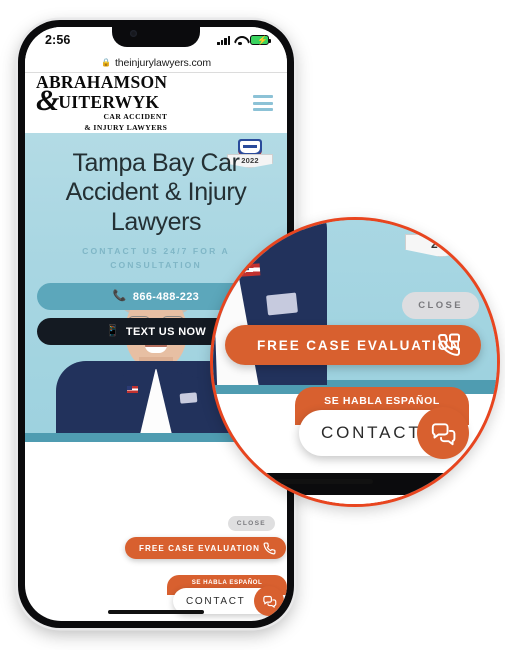 This screenshot has width=505, height=650. Describe the element at coordinates (250, 270) in the screenshot. I see `magnified-flag-pin-icon` at that location.